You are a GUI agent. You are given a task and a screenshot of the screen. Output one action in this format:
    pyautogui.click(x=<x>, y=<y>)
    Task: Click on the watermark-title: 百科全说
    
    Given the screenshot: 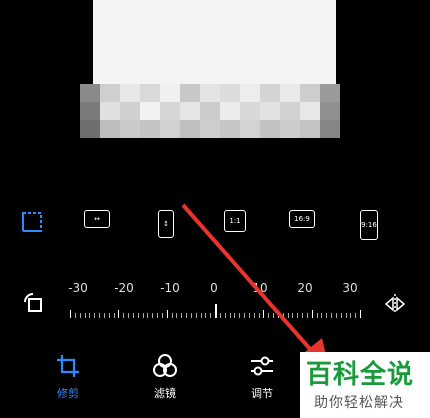 What is the action you would take?
    pyautogui.click(x=360, y=375)
    